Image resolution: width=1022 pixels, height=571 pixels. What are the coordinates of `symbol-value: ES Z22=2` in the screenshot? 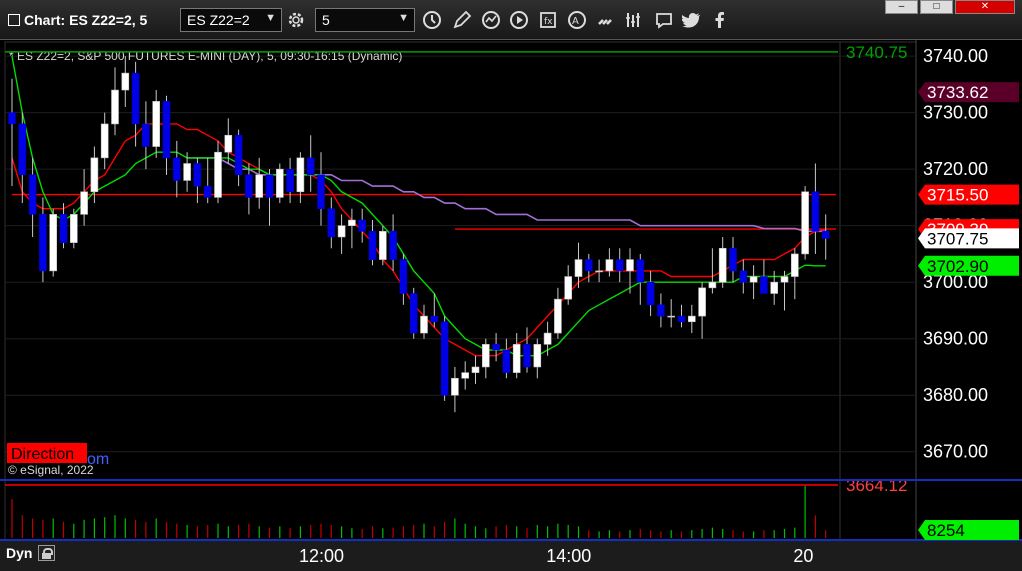 It's located at (218, 20).